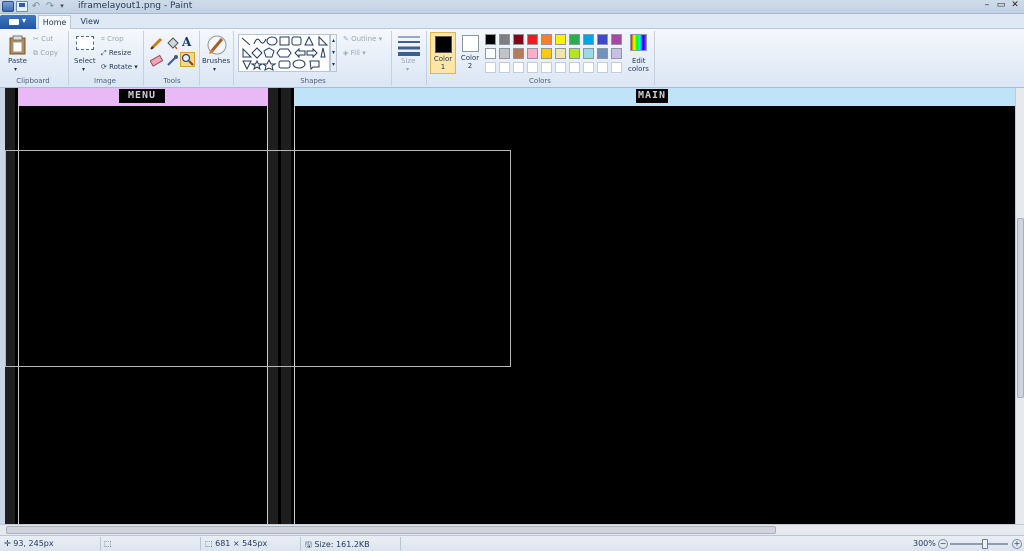  I want to click on outline-button: ✎ Outline ▾, so click(362, 39).